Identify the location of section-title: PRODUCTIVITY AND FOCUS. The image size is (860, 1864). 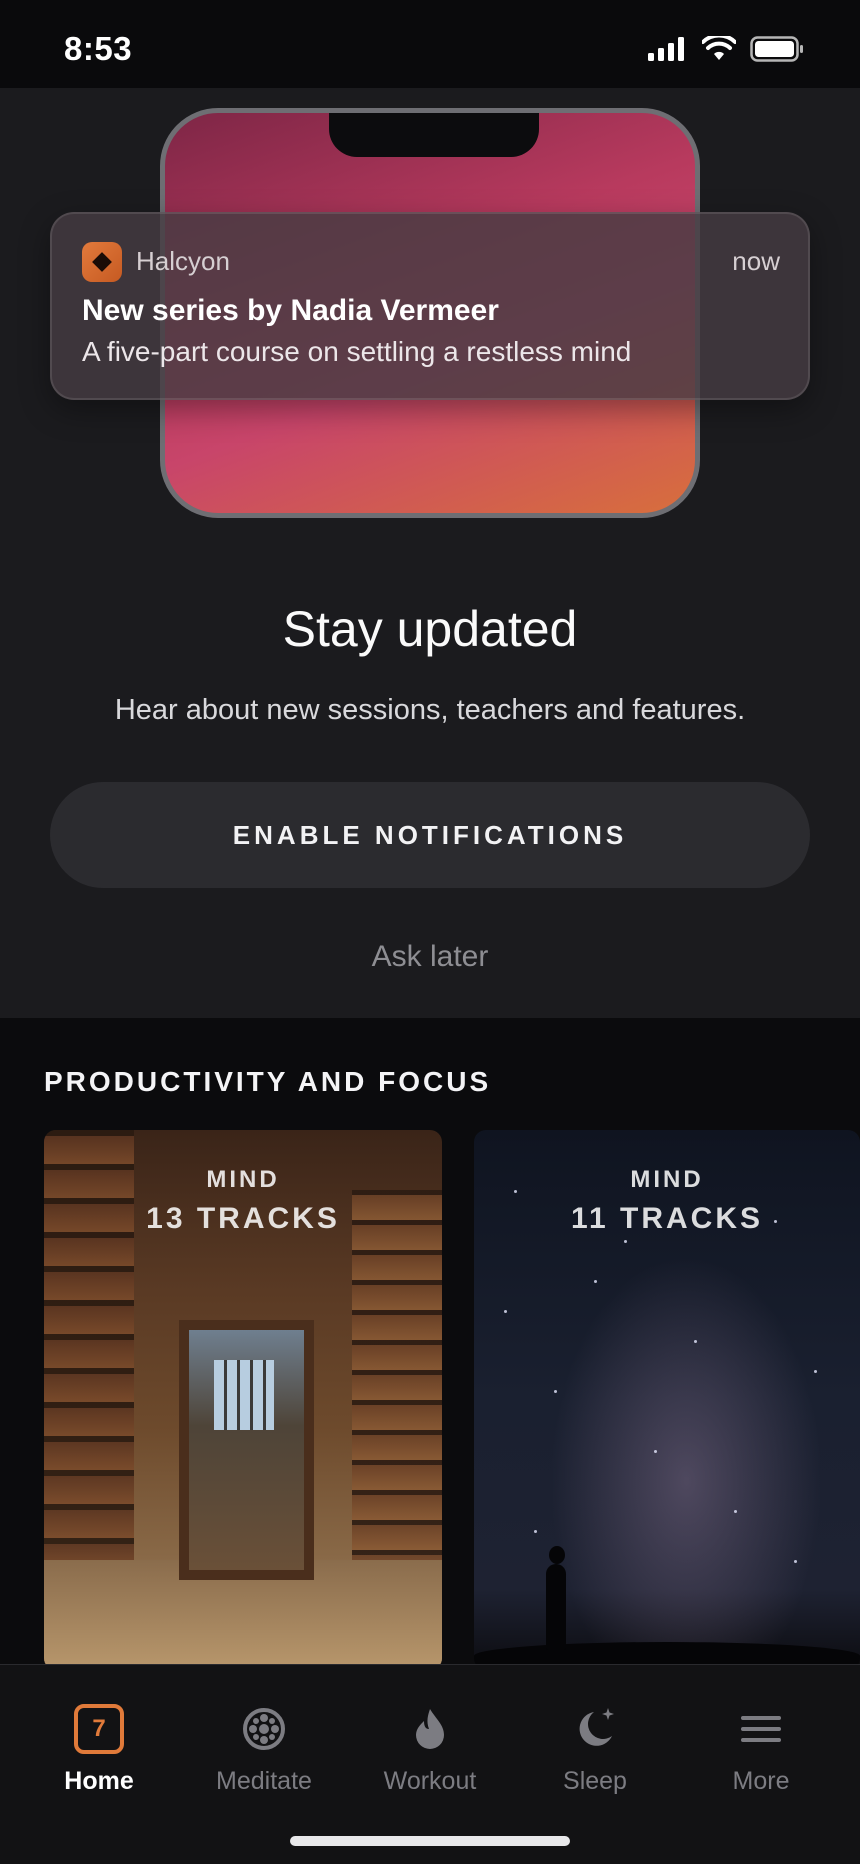
(268, 1081).